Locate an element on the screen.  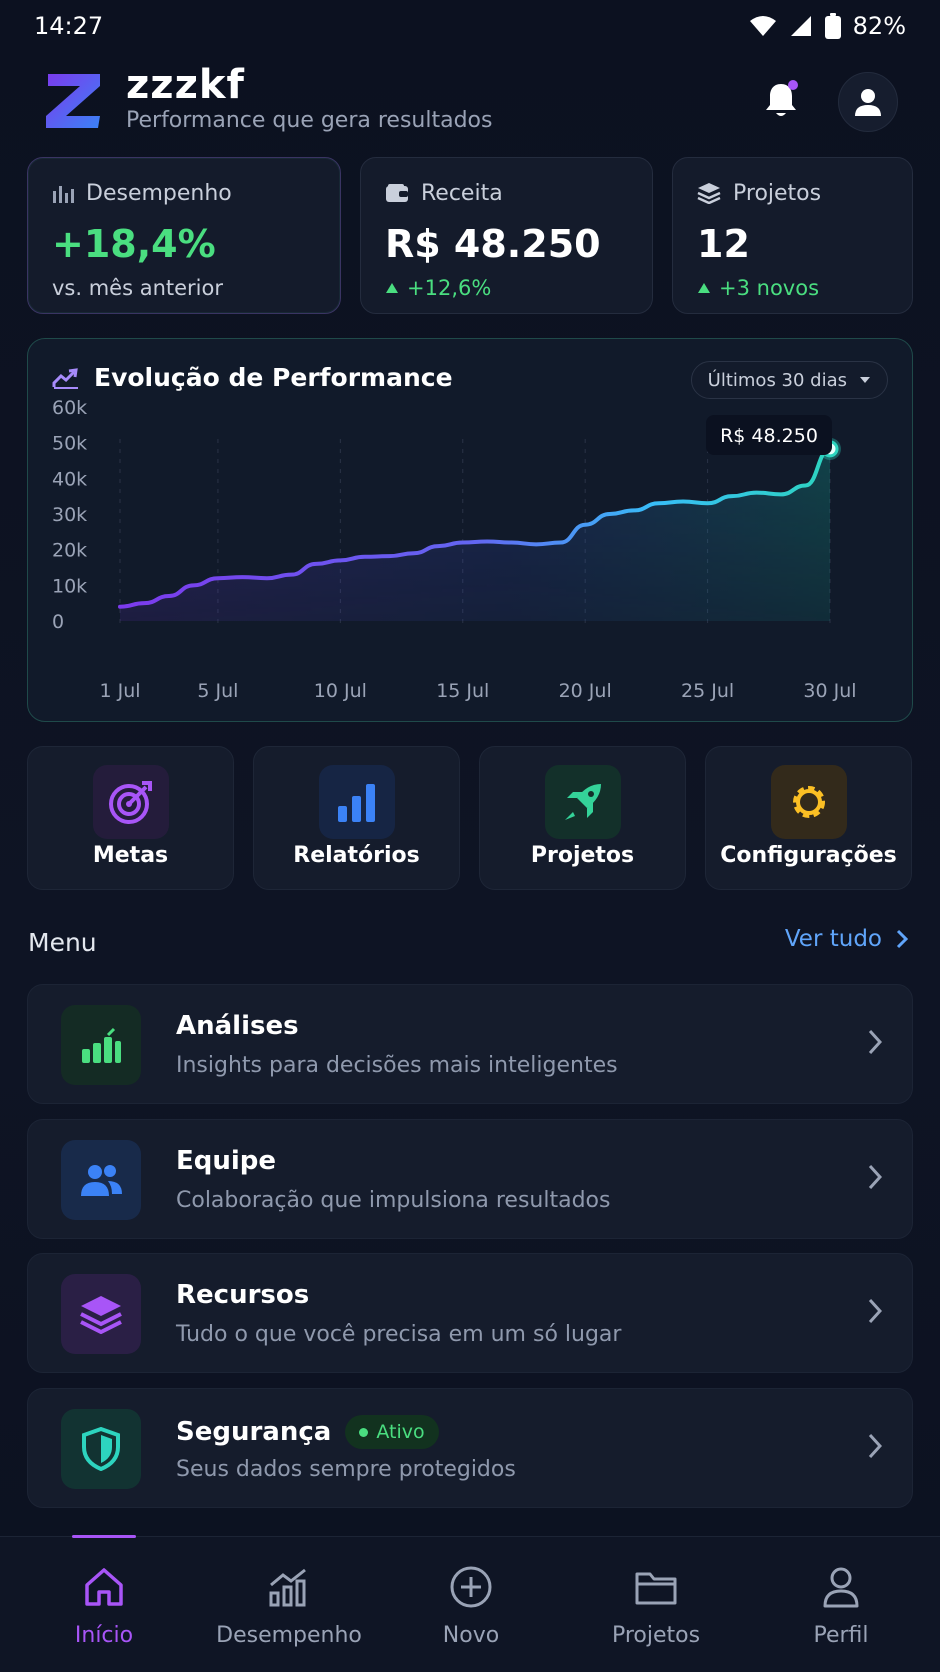
battery-level: 82% is located at coordinates (879, 26).